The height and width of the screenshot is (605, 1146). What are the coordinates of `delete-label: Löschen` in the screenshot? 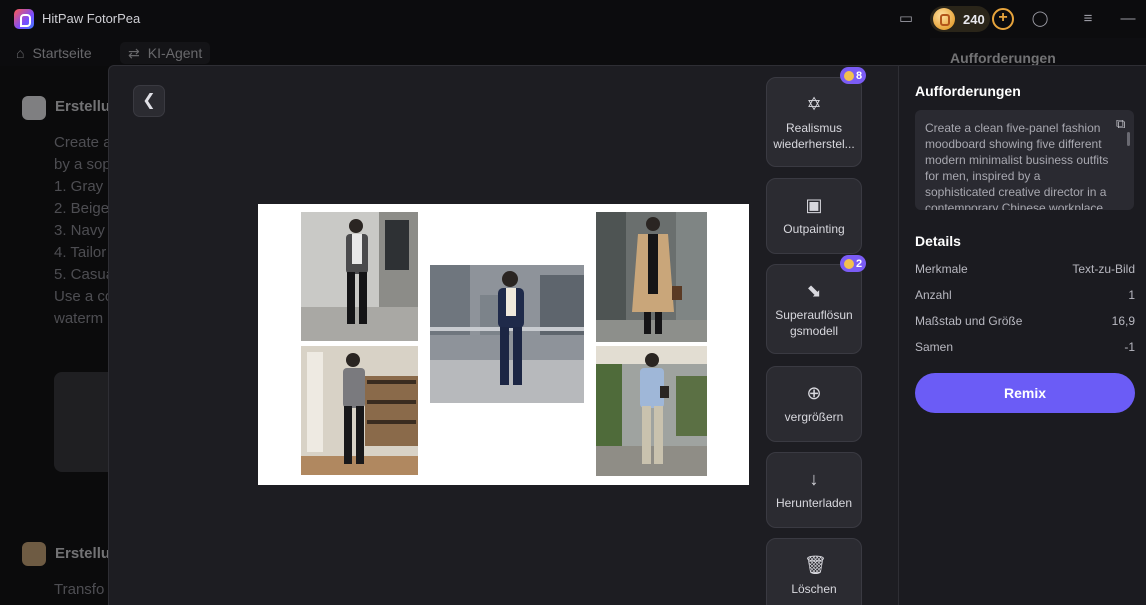 It's located at (814, 589).